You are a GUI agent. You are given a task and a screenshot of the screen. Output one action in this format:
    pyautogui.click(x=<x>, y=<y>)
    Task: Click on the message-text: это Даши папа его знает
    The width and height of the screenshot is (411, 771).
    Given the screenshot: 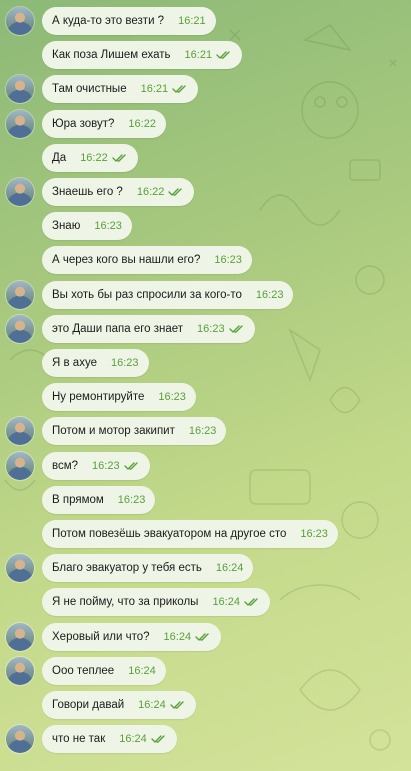 What is the action you would take?
    pyautogui.click(x=118, y=328)
    